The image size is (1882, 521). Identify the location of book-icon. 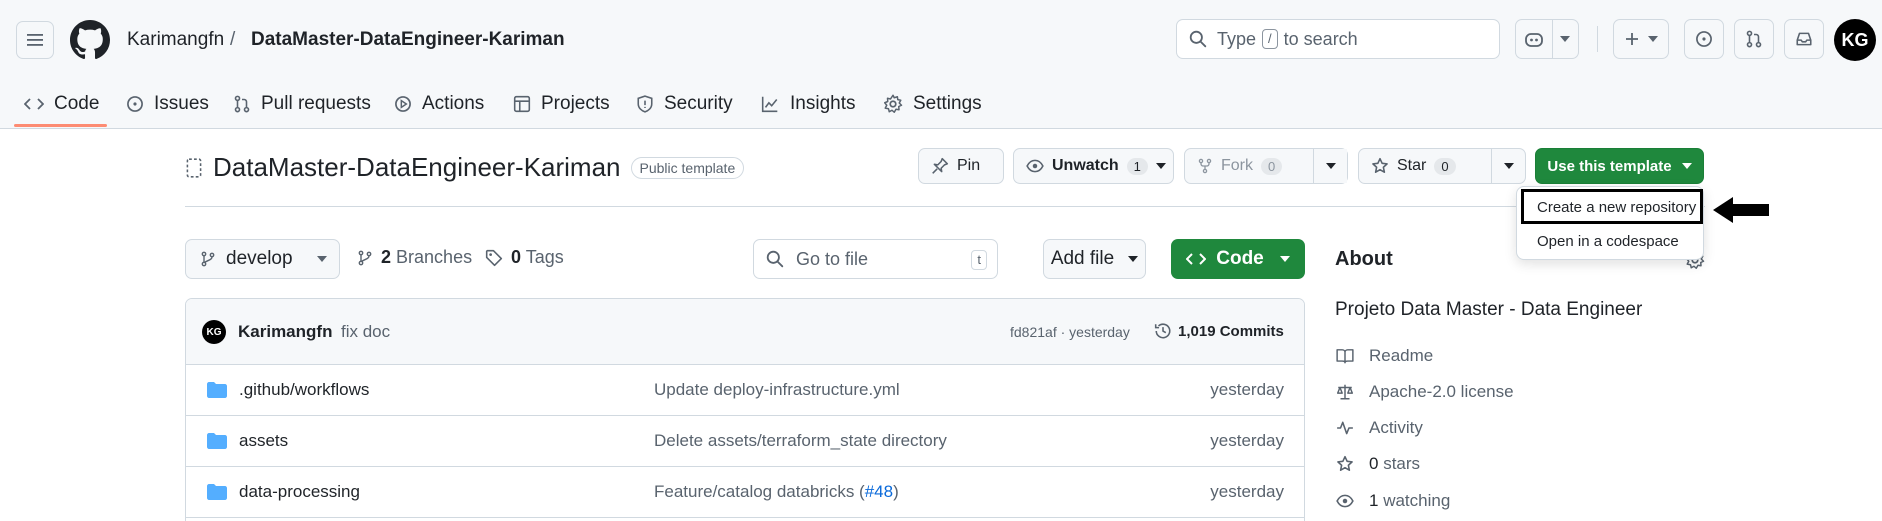
(1345, 356).